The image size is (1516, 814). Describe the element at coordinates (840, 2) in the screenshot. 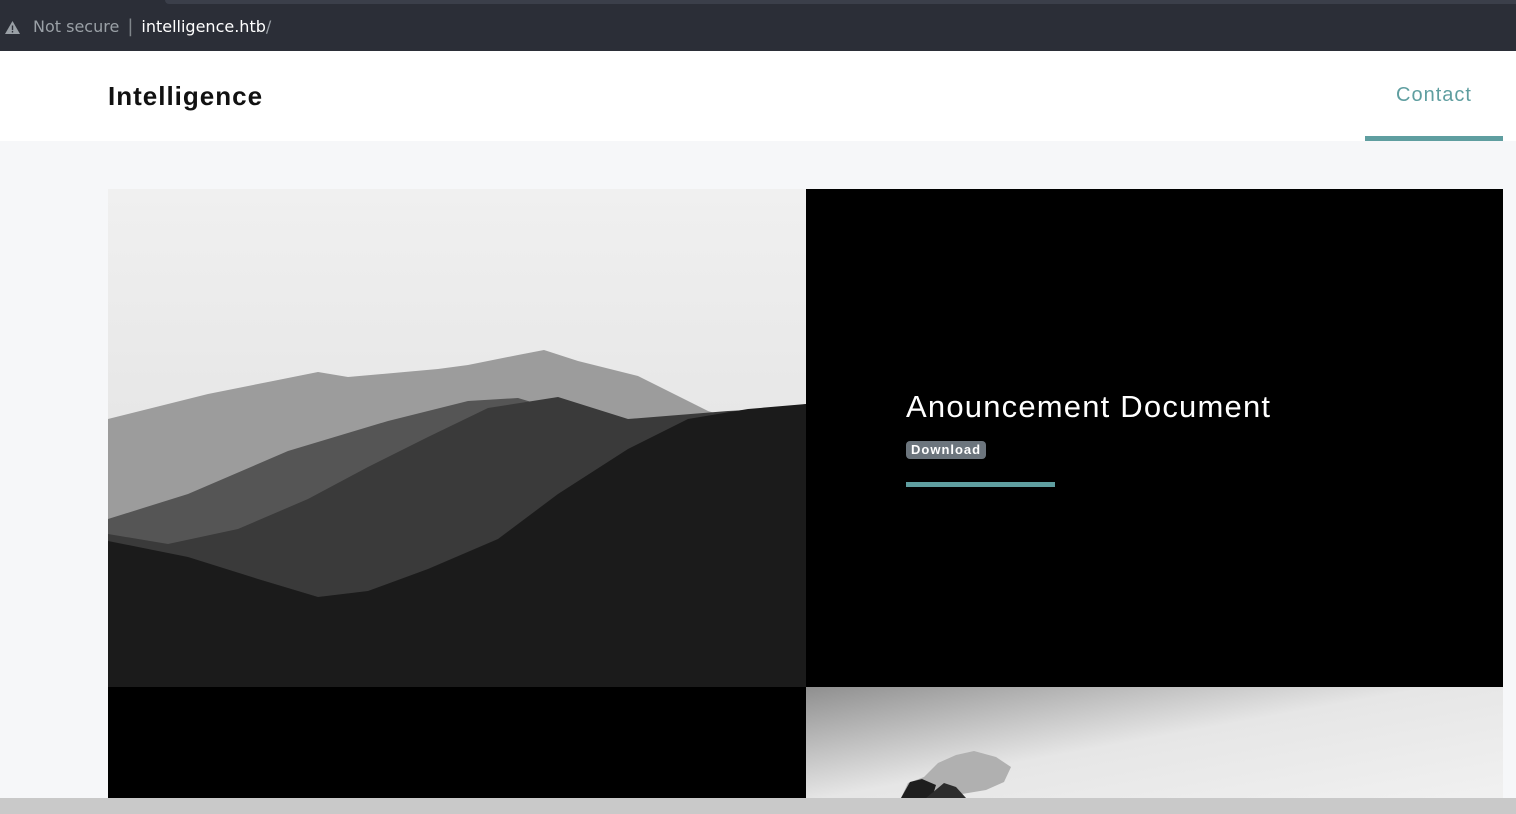

I see `browser-tab-edge` at that location.